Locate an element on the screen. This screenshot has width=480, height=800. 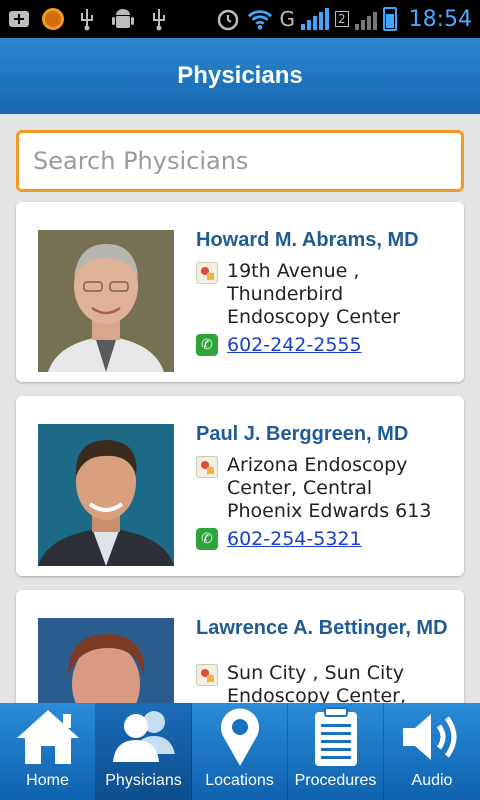
physician-phone: ✆ 602-254-5321 is located at coordinates (279, 539).